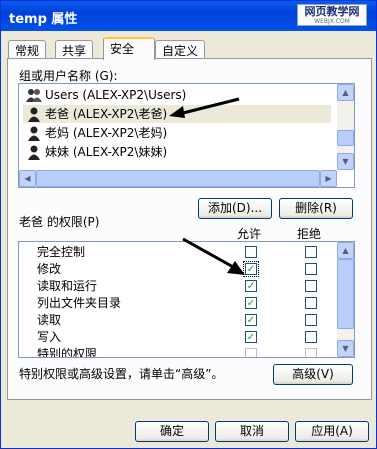 This screenshot has width=377, height=449. Describe the element at coordinates (177, 133) in the screenshot. I see `list-item-mom: 老妈 (ALEX-XP2\老妈)` at that location.